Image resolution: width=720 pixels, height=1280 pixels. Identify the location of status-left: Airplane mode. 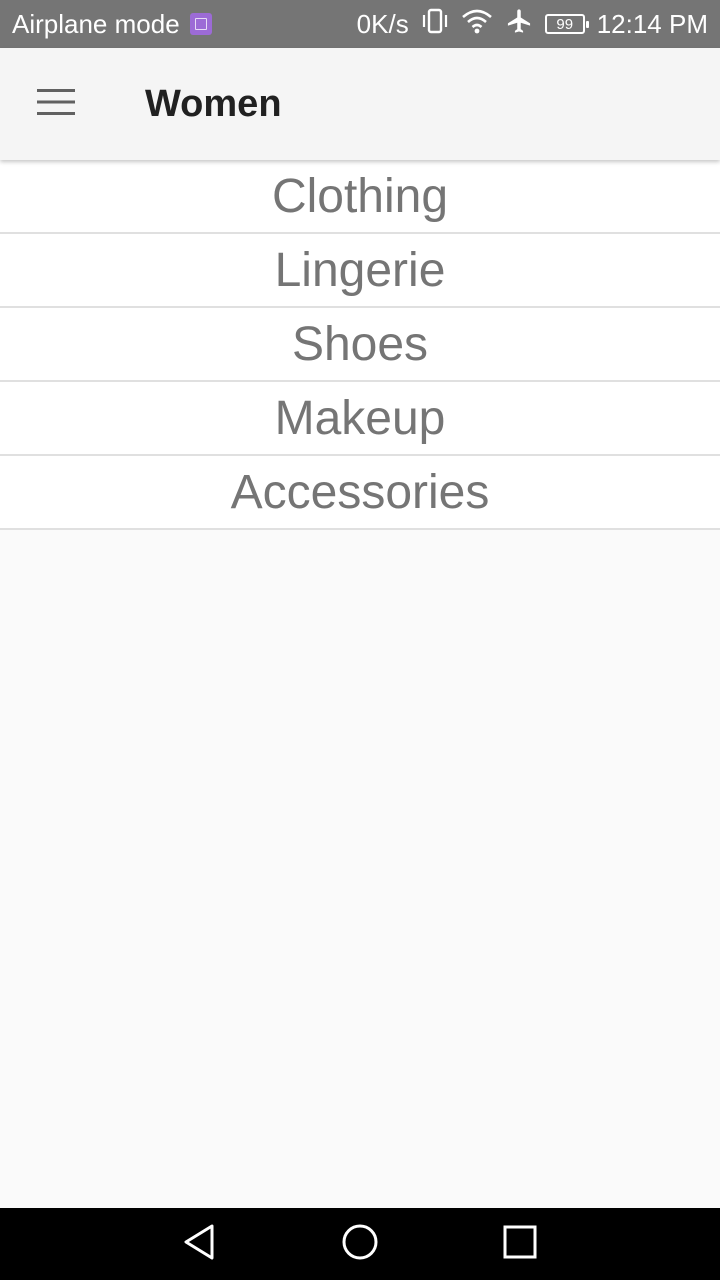
(112, 24).